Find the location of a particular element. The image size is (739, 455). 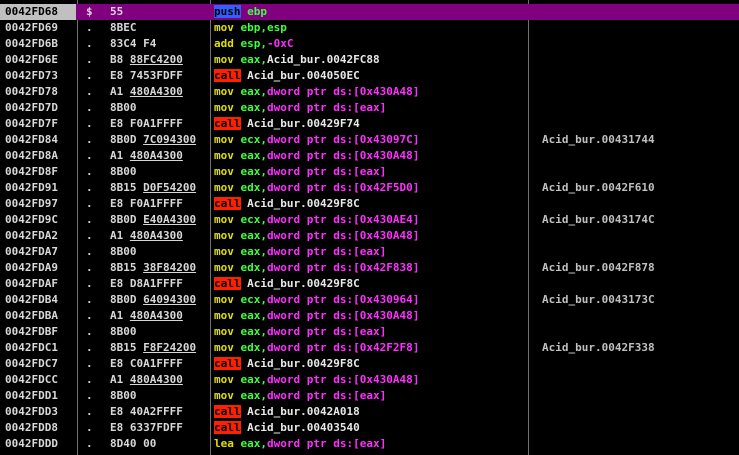

disassembly-cell: mov edx,dword ptr ds:[0x42F5D0] is located at coordinates (370, 188).